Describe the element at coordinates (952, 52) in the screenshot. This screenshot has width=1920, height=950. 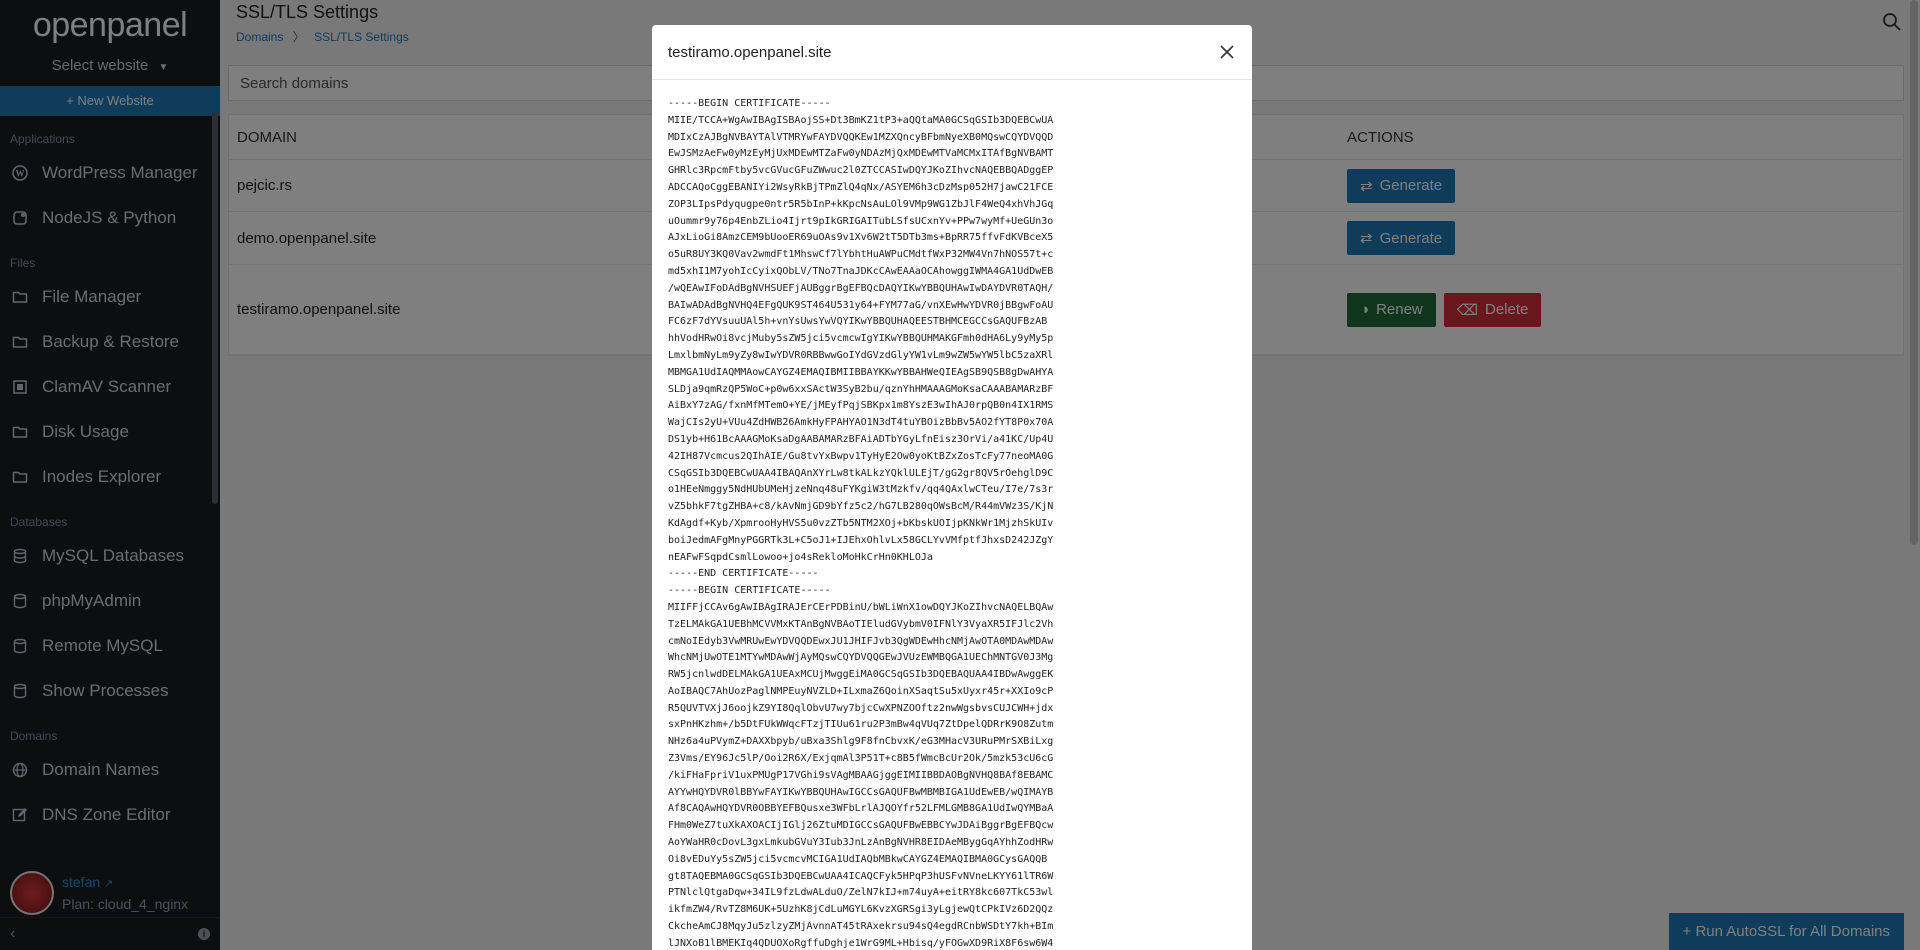
I see `modal-header: testiramo.openpanel.site` at that location.